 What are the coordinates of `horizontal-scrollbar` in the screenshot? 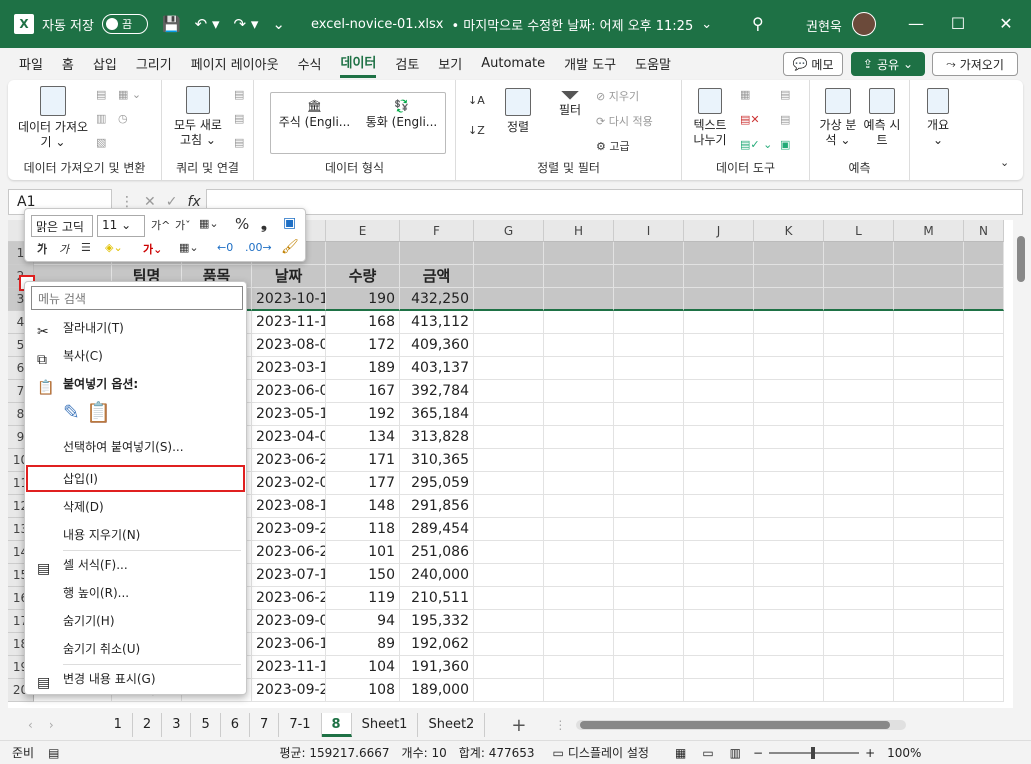 It's located at (741, 725).